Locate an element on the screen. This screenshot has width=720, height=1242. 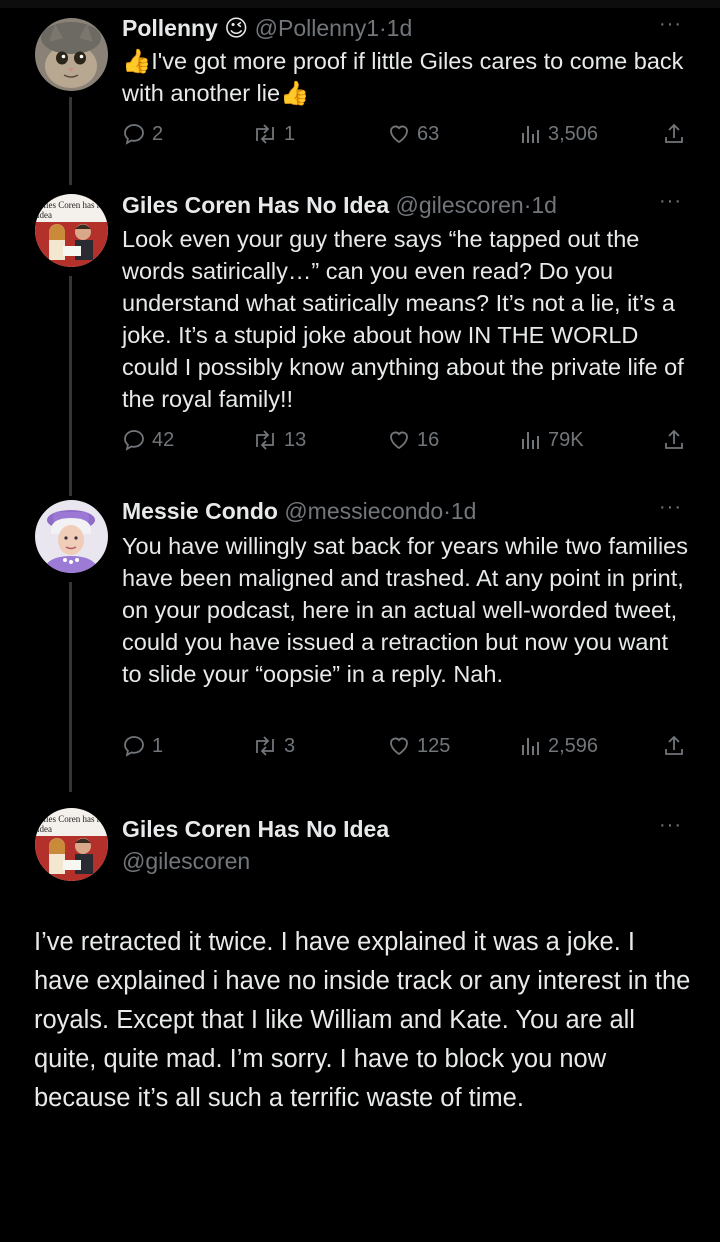
reply-button: 2 is located at coordinates (142, 134).